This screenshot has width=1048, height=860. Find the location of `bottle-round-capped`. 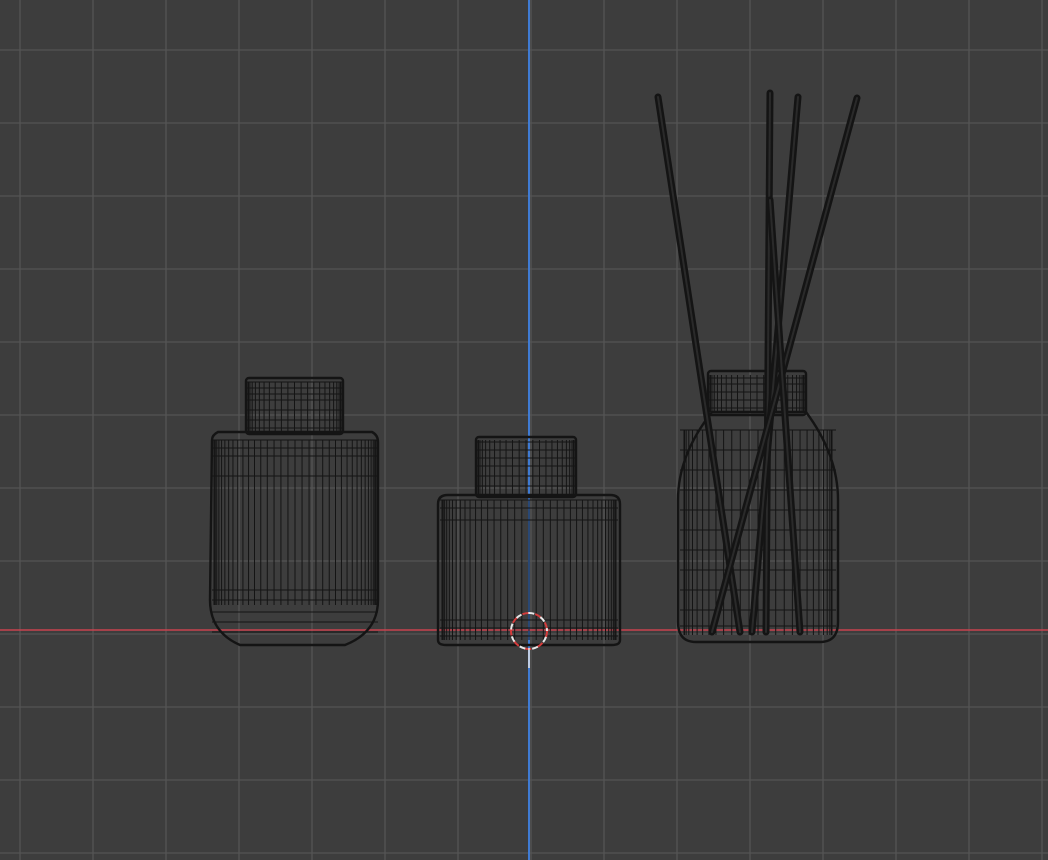

bottle-round-capped is located at coordinates (294, 511).